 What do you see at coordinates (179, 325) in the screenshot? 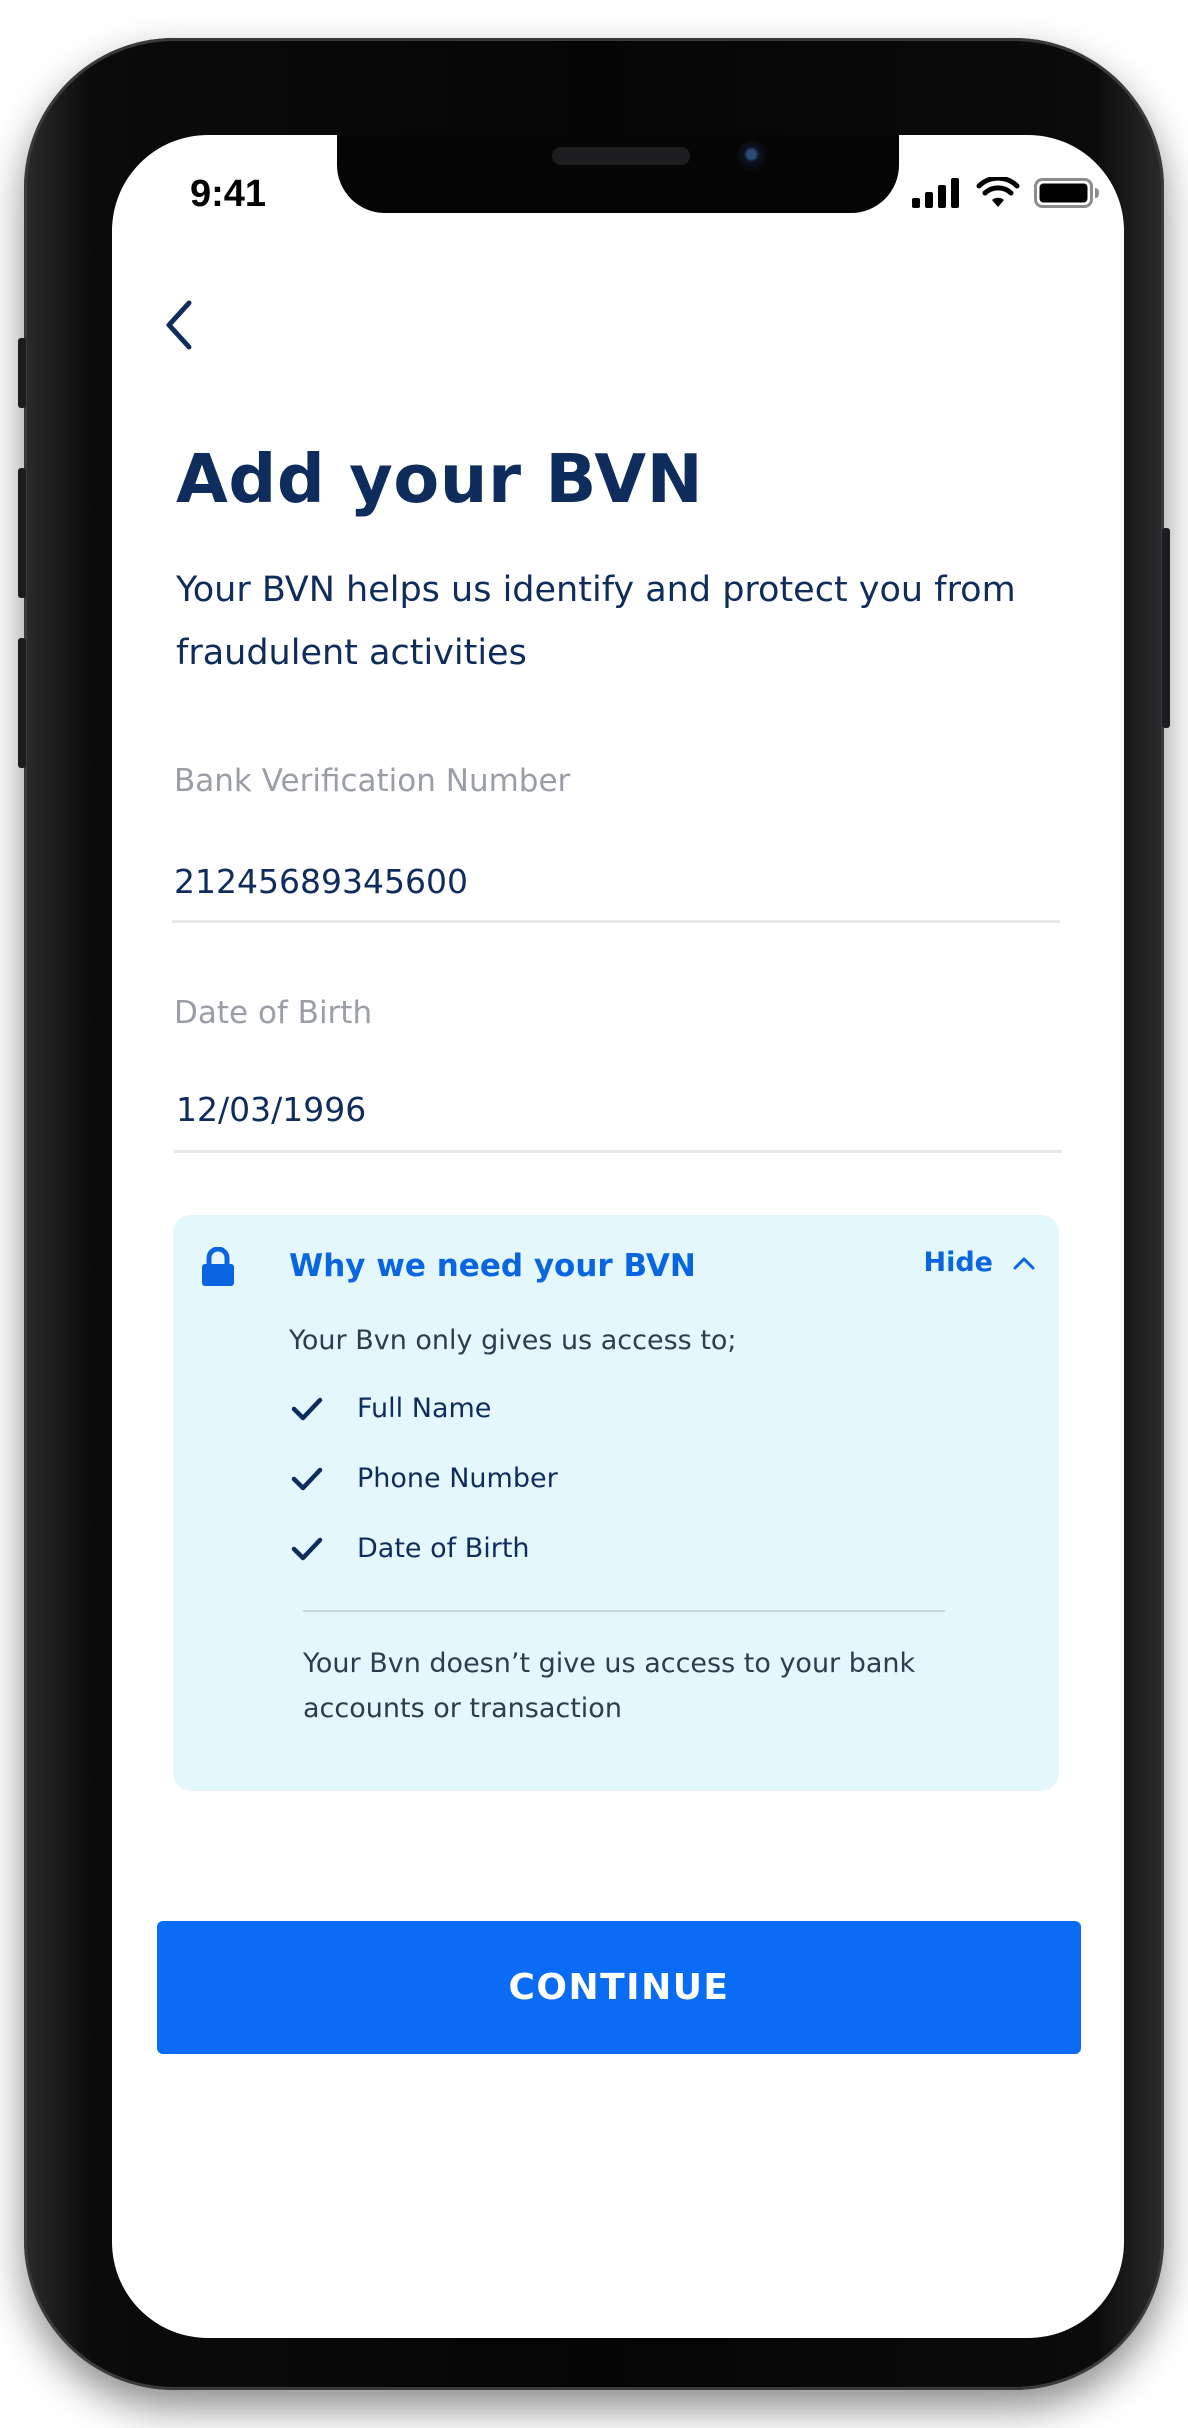
I see `chevron-left-icon` at bounding box center [179, 325].